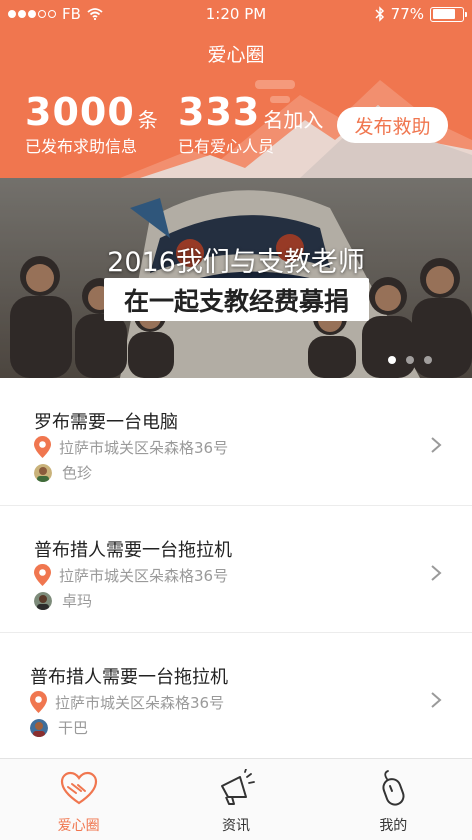  What do you see at coordinates (80, 112) in the screenshot?
I see `stat-value: 3000` at bounding box center [80, 112].